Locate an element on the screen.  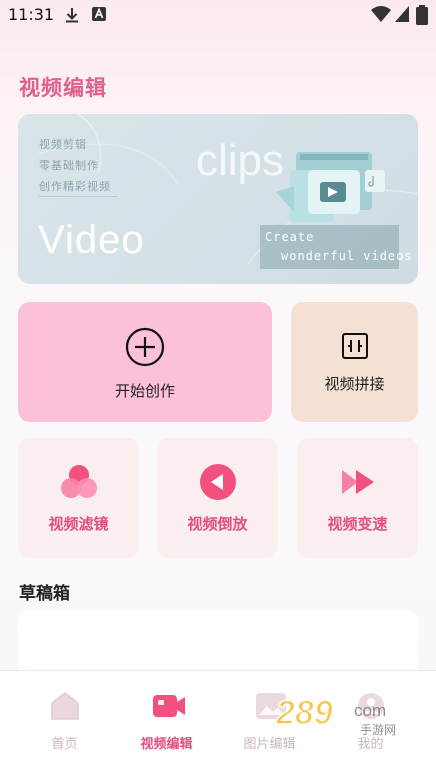
speed-icon is located at coordinates (358, 482).